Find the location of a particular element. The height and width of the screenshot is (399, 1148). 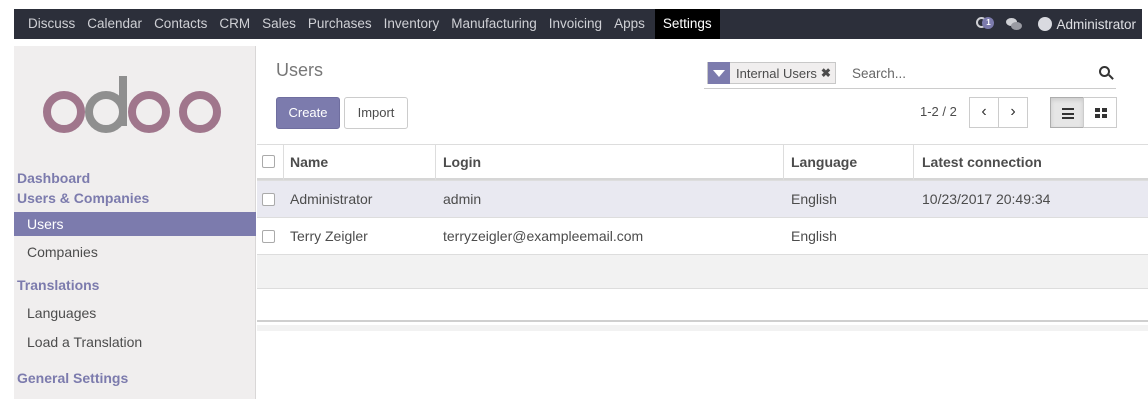

column-header-name: Name is located at coordinates (309, 161).